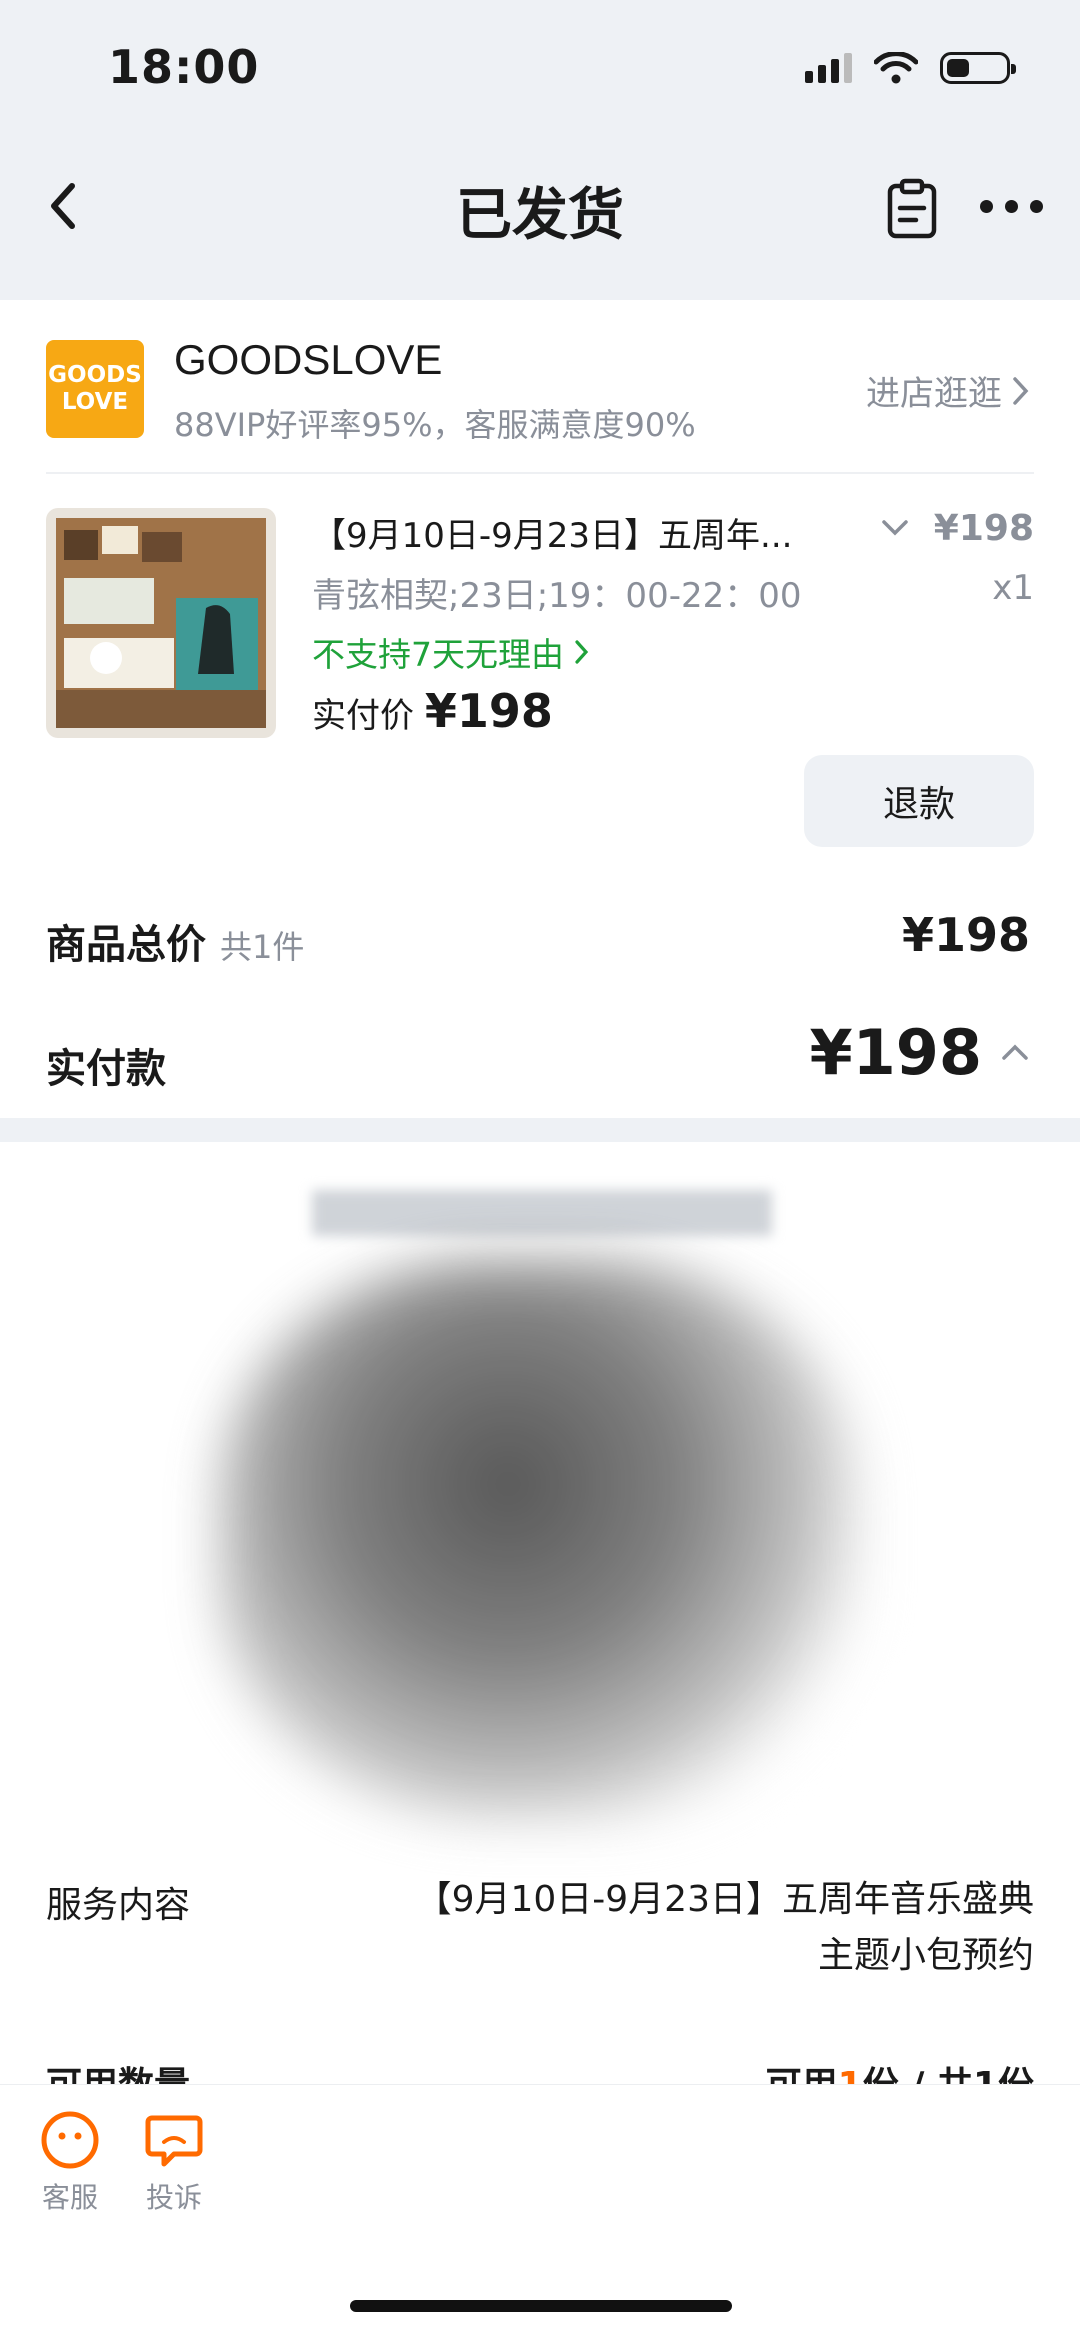  Describe the element at coordinates (174, 2141) in the screenshot. I see `complaint-icon` at that location.